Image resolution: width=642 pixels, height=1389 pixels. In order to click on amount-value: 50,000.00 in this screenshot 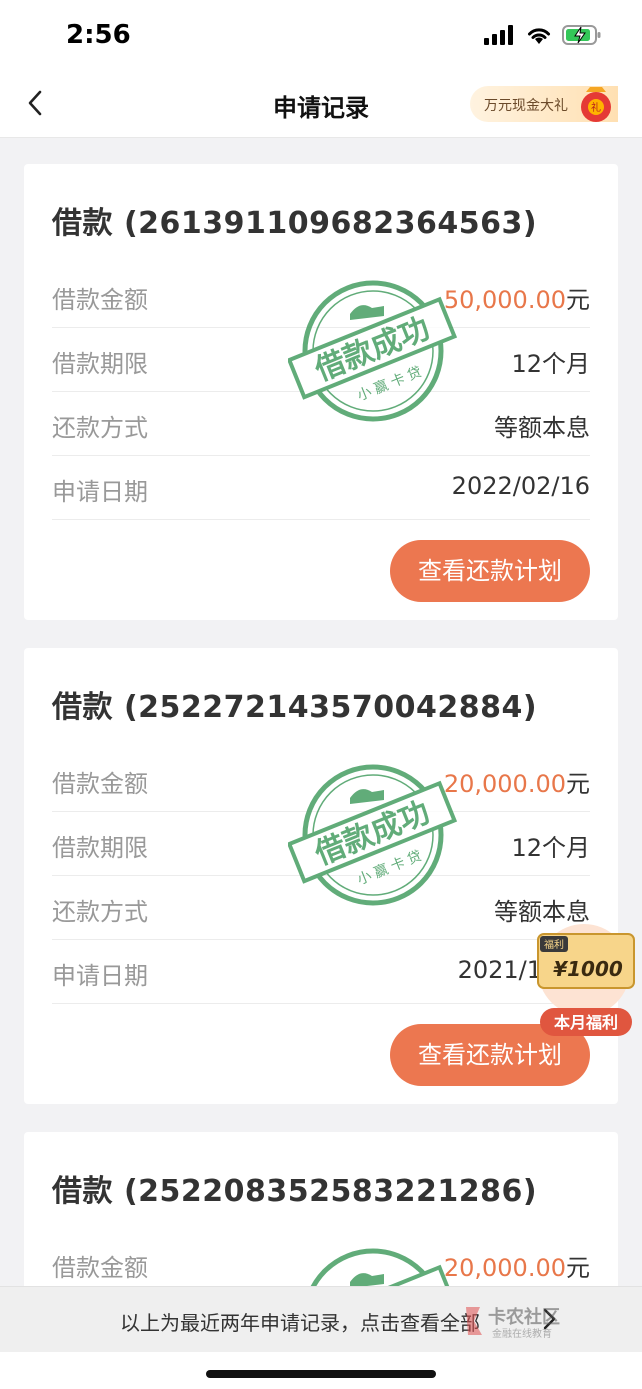, I will do `click(504, 300)`.